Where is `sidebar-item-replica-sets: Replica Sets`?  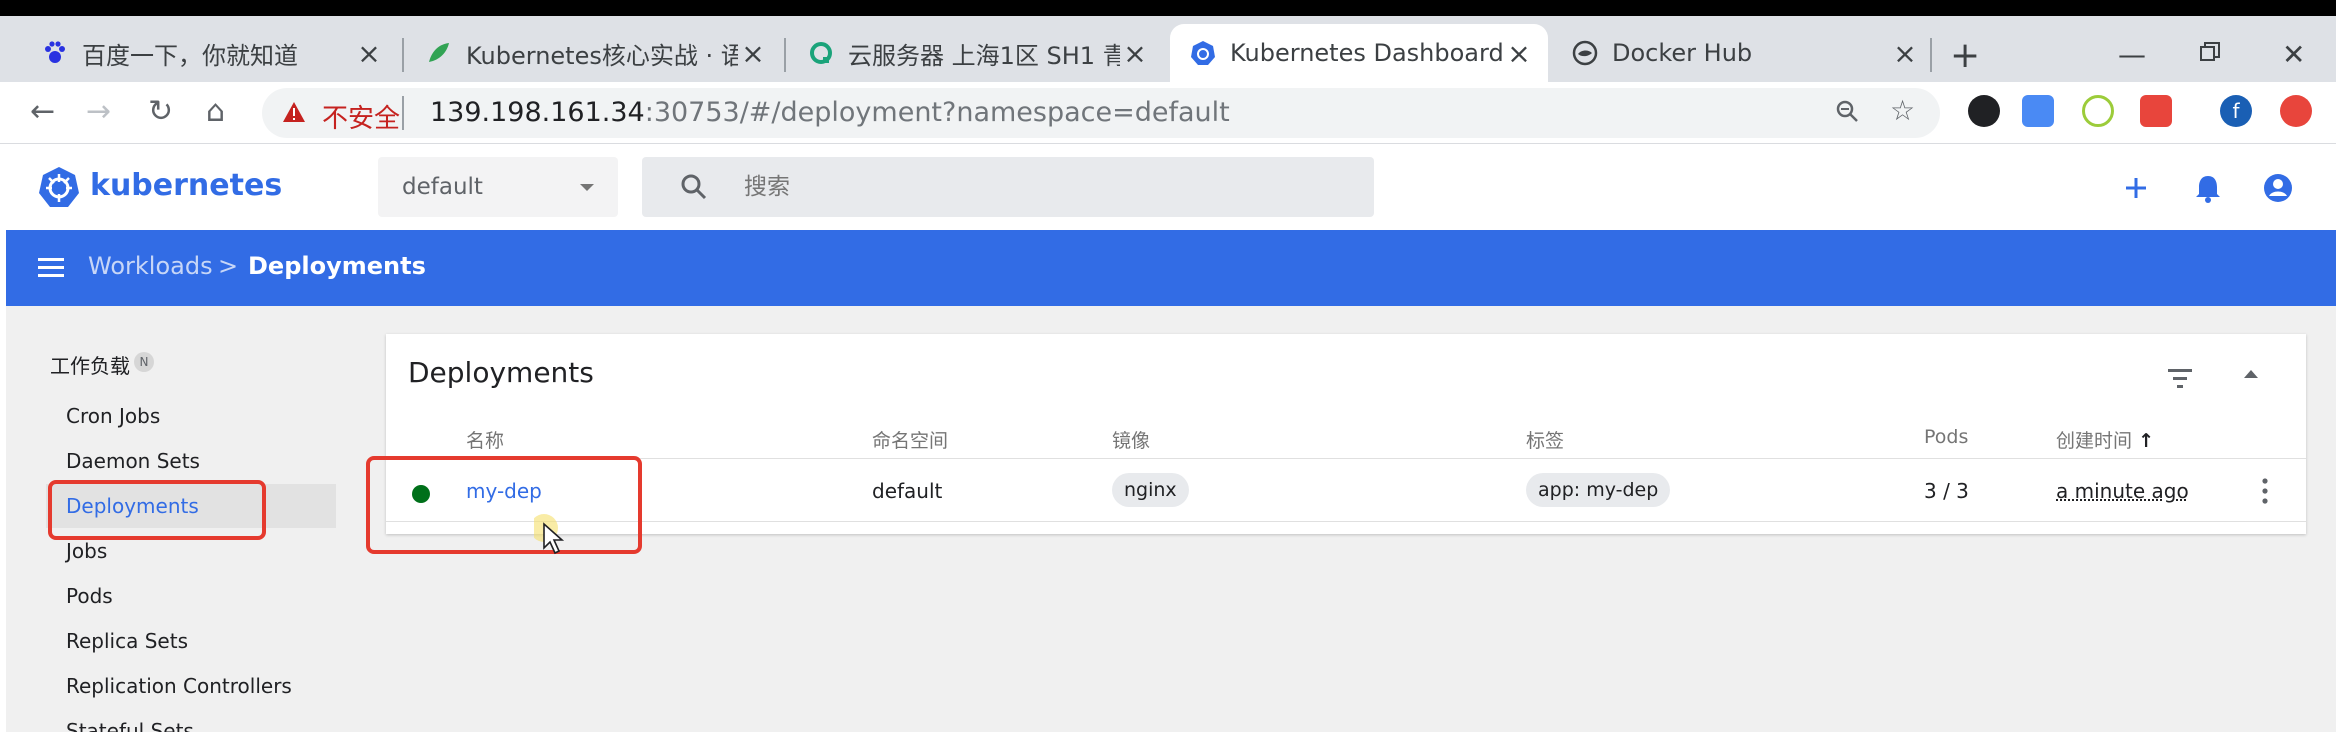
sidebar-item-replica-sets: Replica Sets is located at coordinates (191, 641).